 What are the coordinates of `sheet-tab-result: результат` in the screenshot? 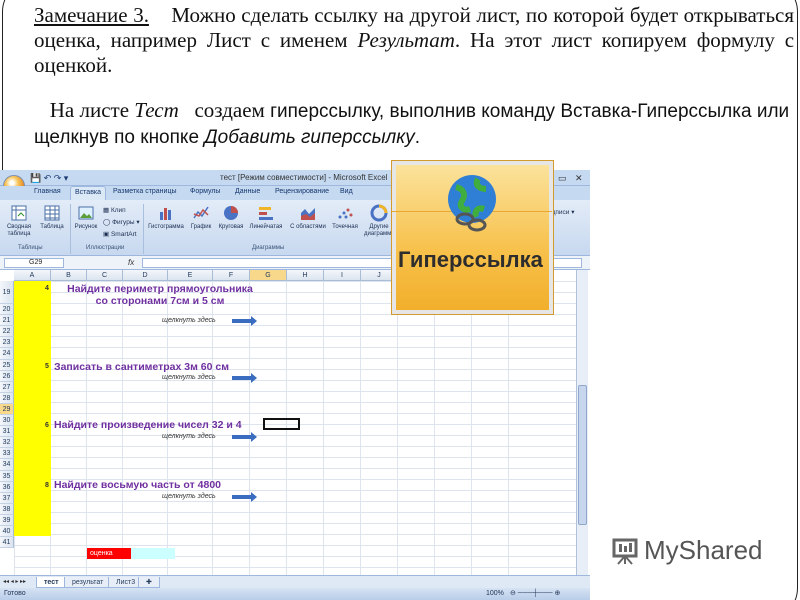 It's located at (88, 582).